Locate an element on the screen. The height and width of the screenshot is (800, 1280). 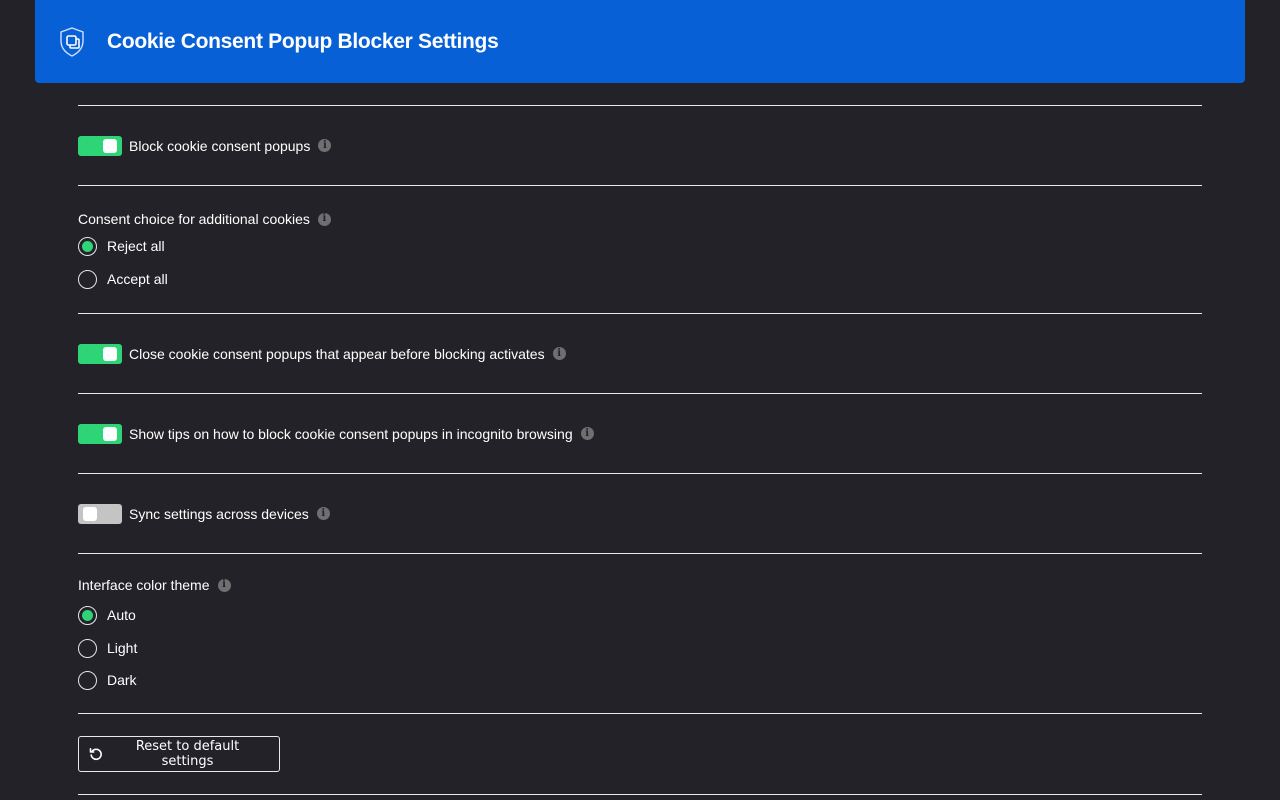
reset-section: Reset to default settings is located at coordinates (640, 754).